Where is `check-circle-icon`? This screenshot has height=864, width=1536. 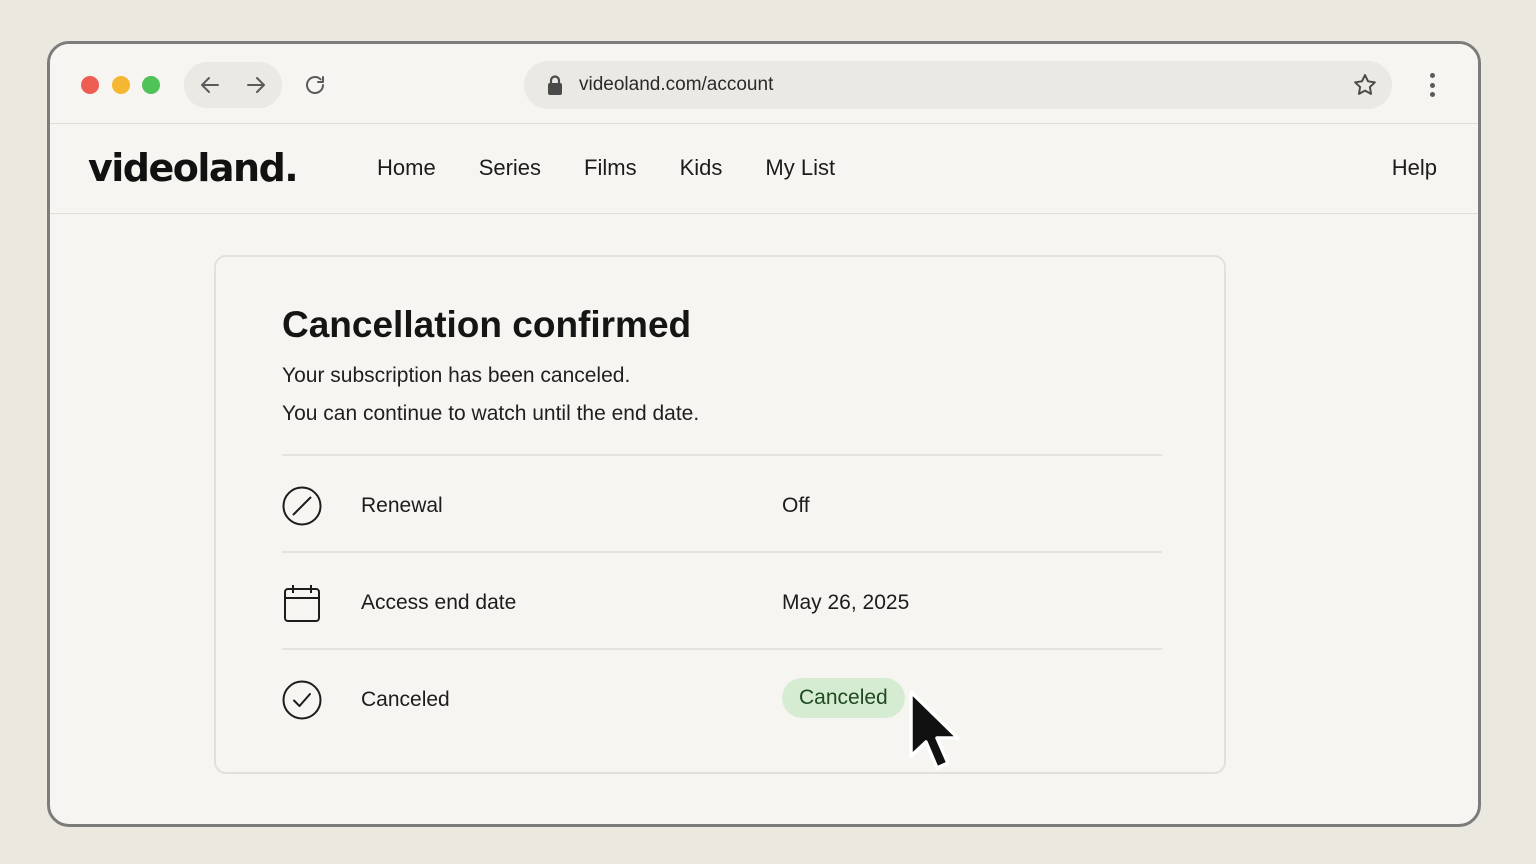 check-circle-icon is located at coordinates (302, 700).